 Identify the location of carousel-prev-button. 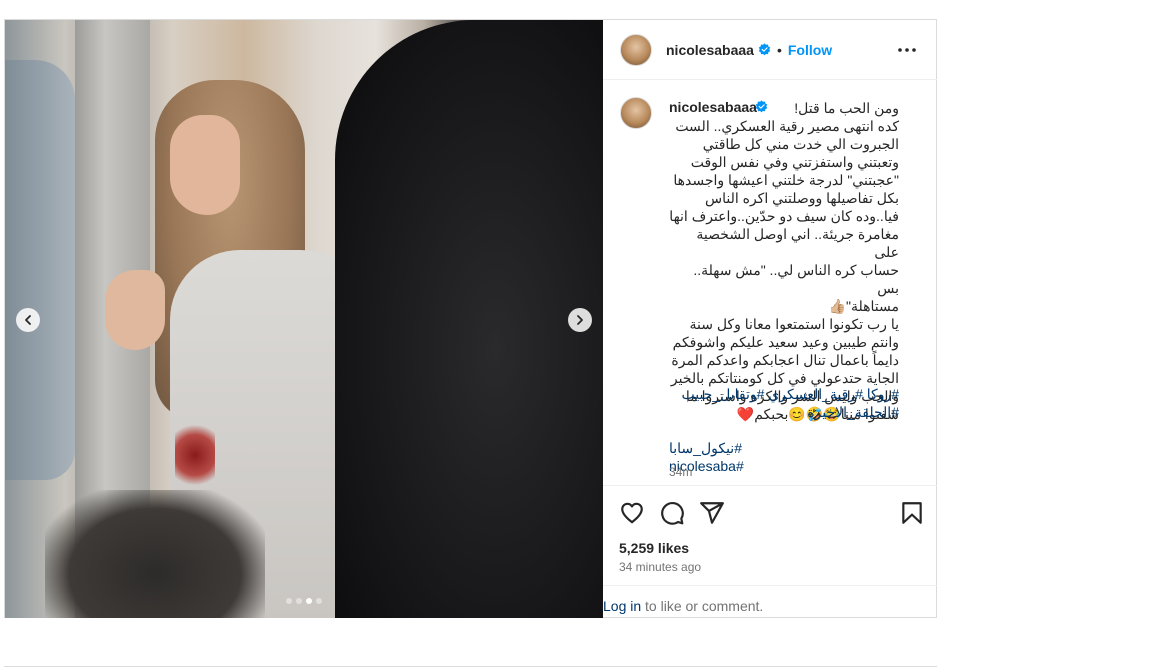
(28, 320).